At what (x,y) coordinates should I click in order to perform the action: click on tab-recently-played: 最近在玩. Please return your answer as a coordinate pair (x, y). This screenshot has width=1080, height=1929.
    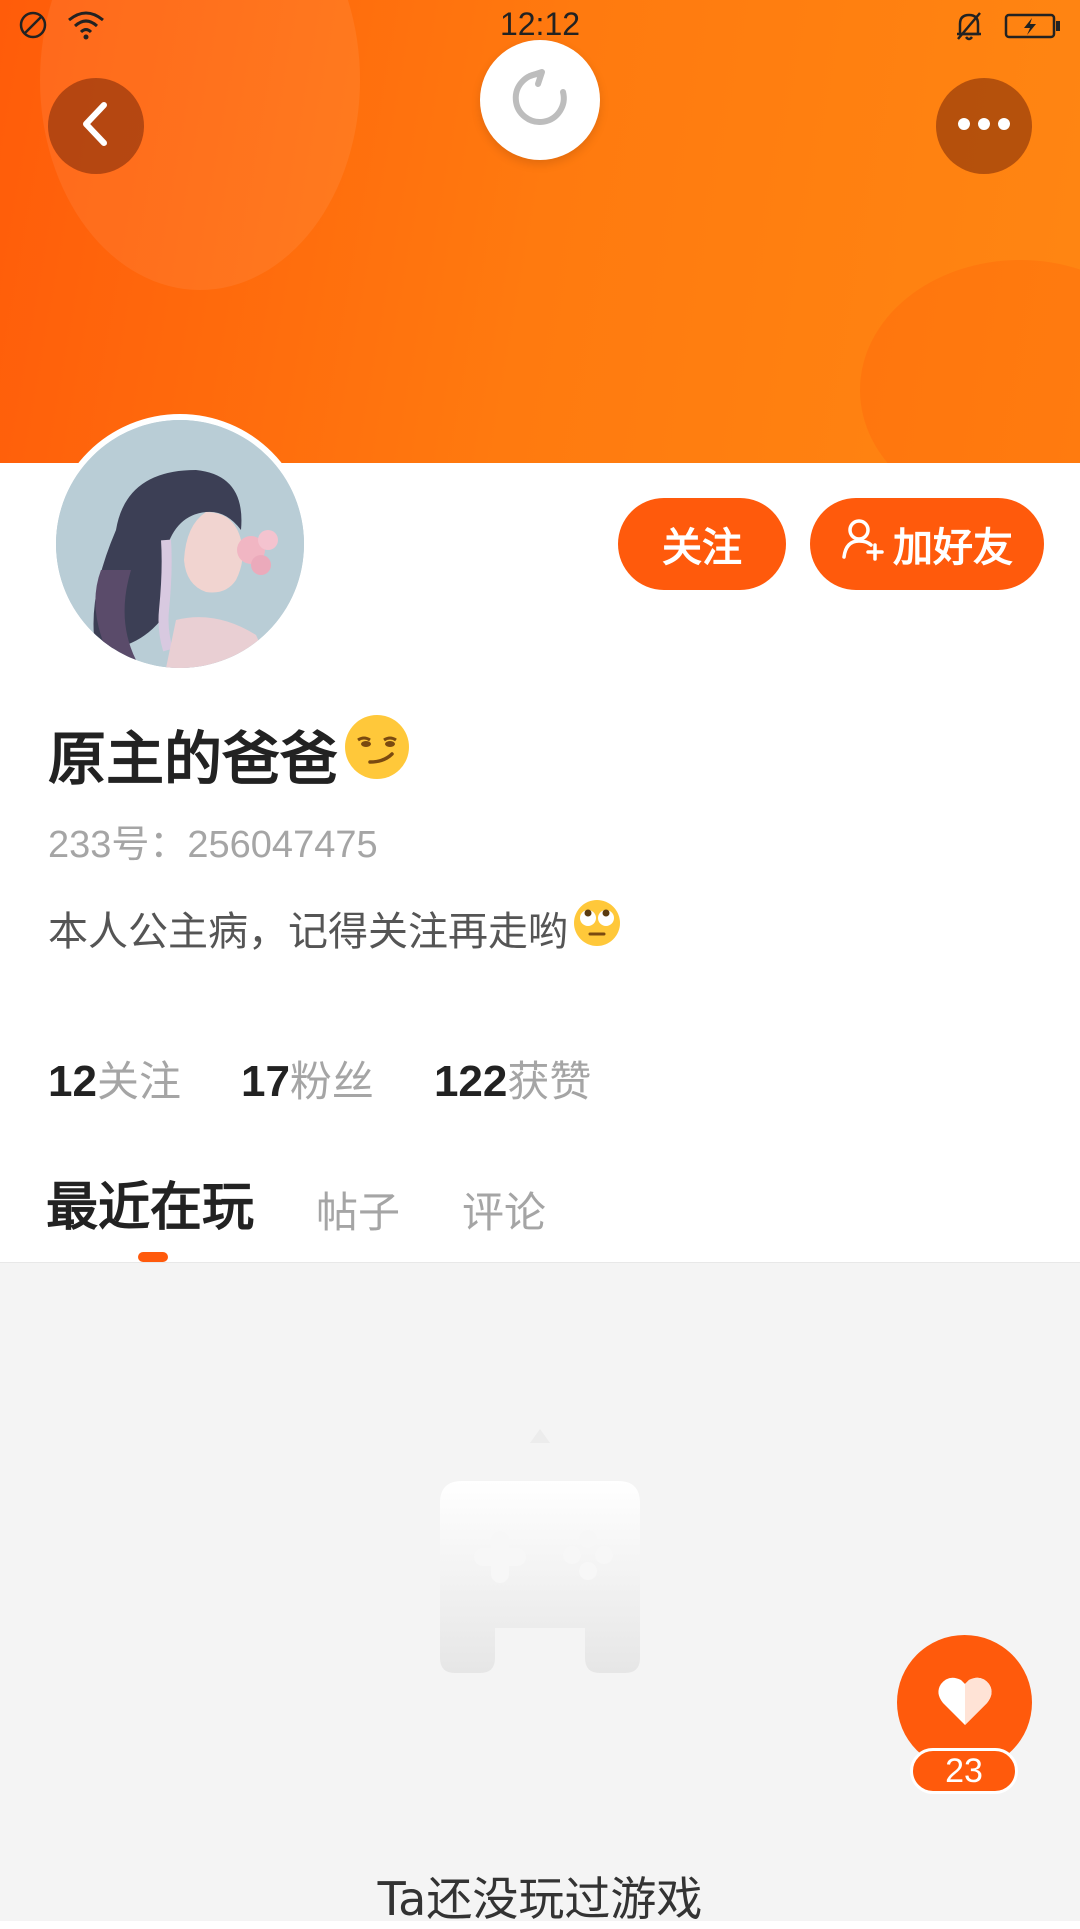
    Looking at the image, I should click on (150, 1202).